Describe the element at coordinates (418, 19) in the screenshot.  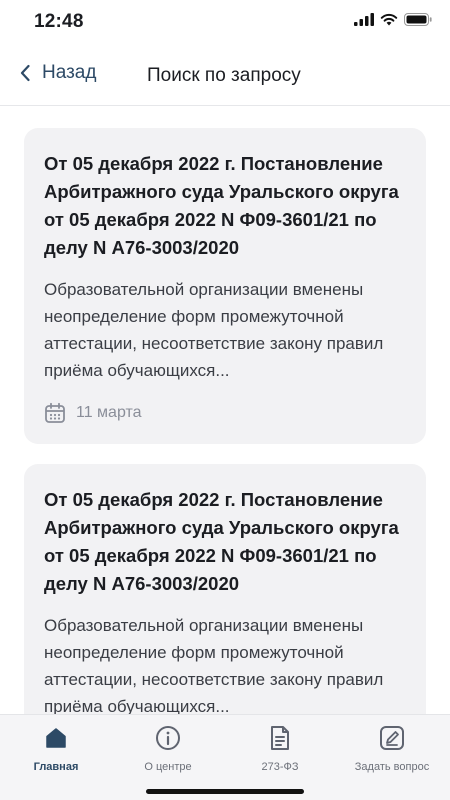
I see `battery-icon` at that location.